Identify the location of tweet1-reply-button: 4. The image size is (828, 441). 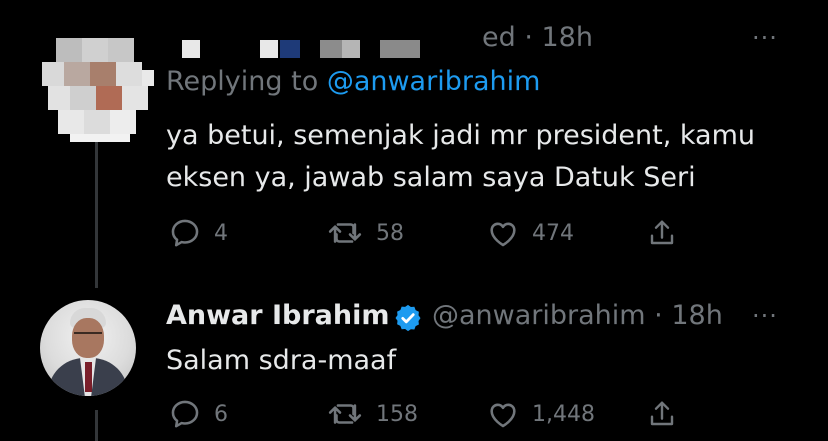
(198, 233).